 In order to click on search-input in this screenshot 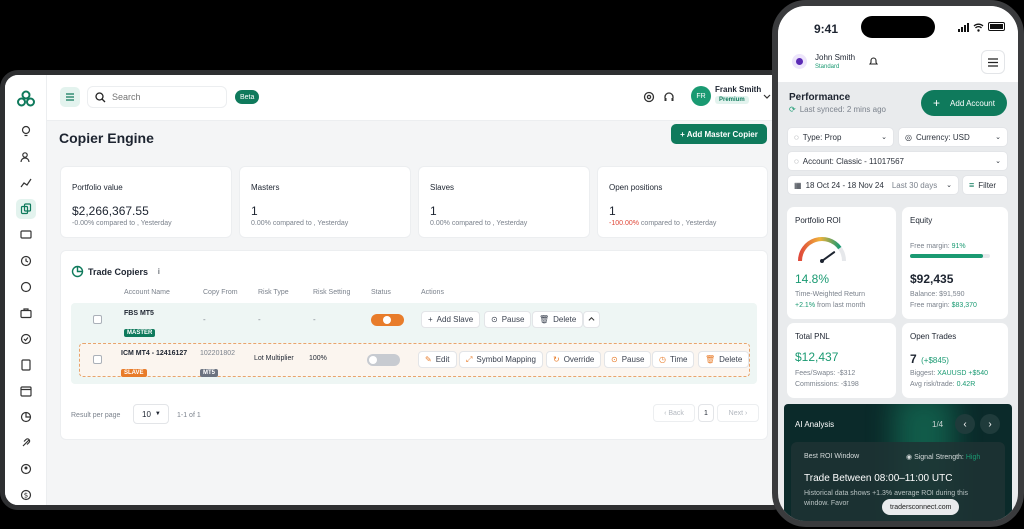, I will do `click(162, 97)`.